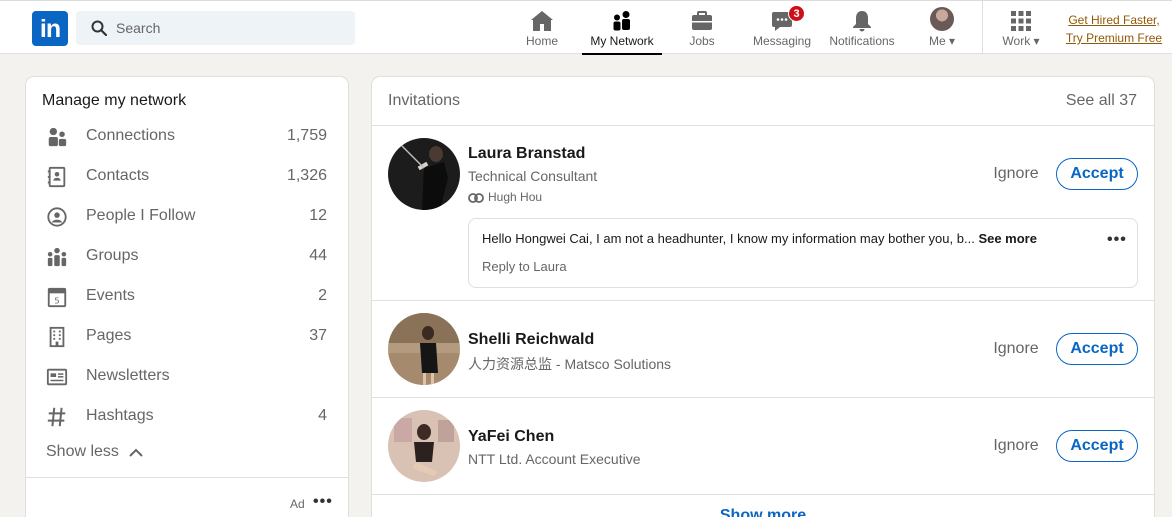  Describe the element at coordinates (187, 377) in the screenshot. I see `network-item-newsletters: Newsletters` at that location.